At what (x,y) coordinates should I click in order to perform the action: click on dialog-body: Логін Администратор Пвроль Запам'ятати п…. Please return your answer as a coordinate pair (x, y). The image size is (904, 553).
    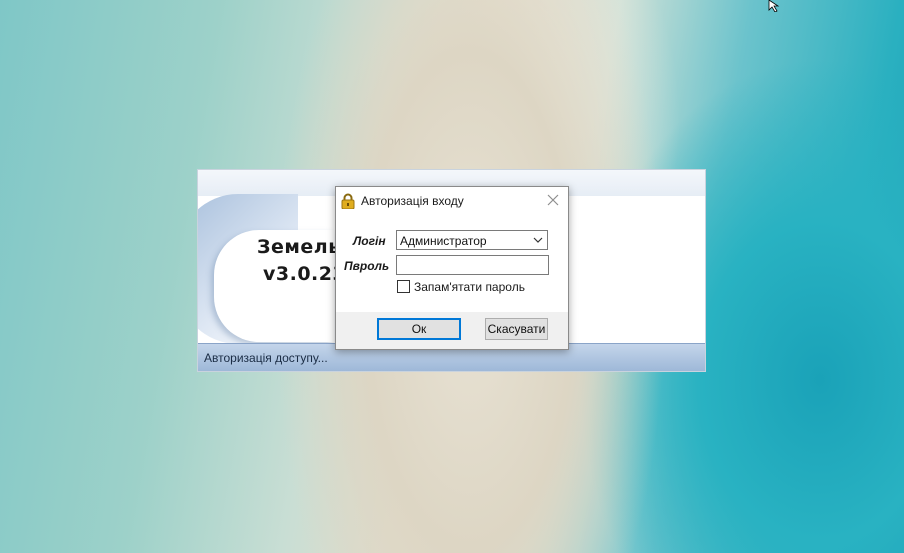
    Looking at the image, I should click on (452, 264).